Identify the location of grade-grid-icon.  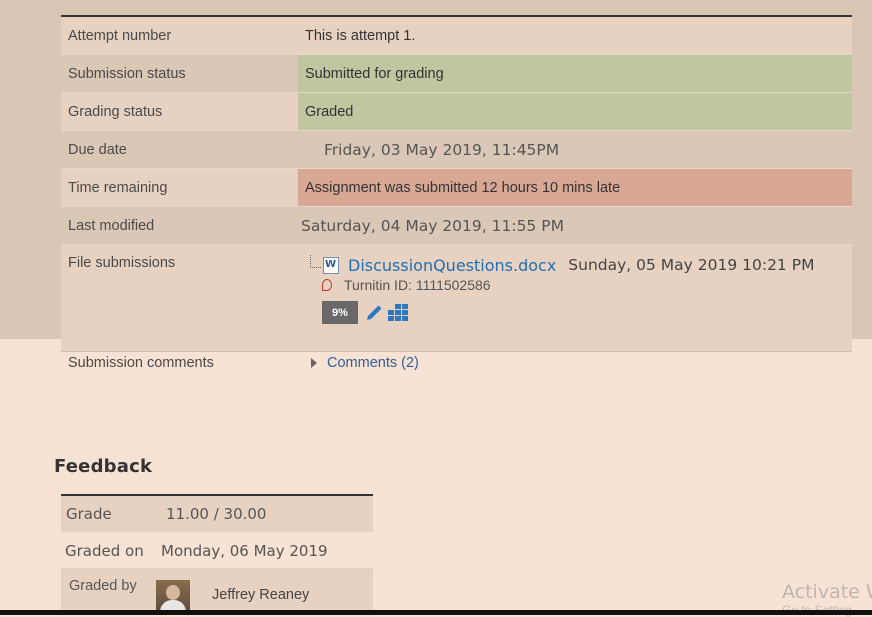
(398, 312).